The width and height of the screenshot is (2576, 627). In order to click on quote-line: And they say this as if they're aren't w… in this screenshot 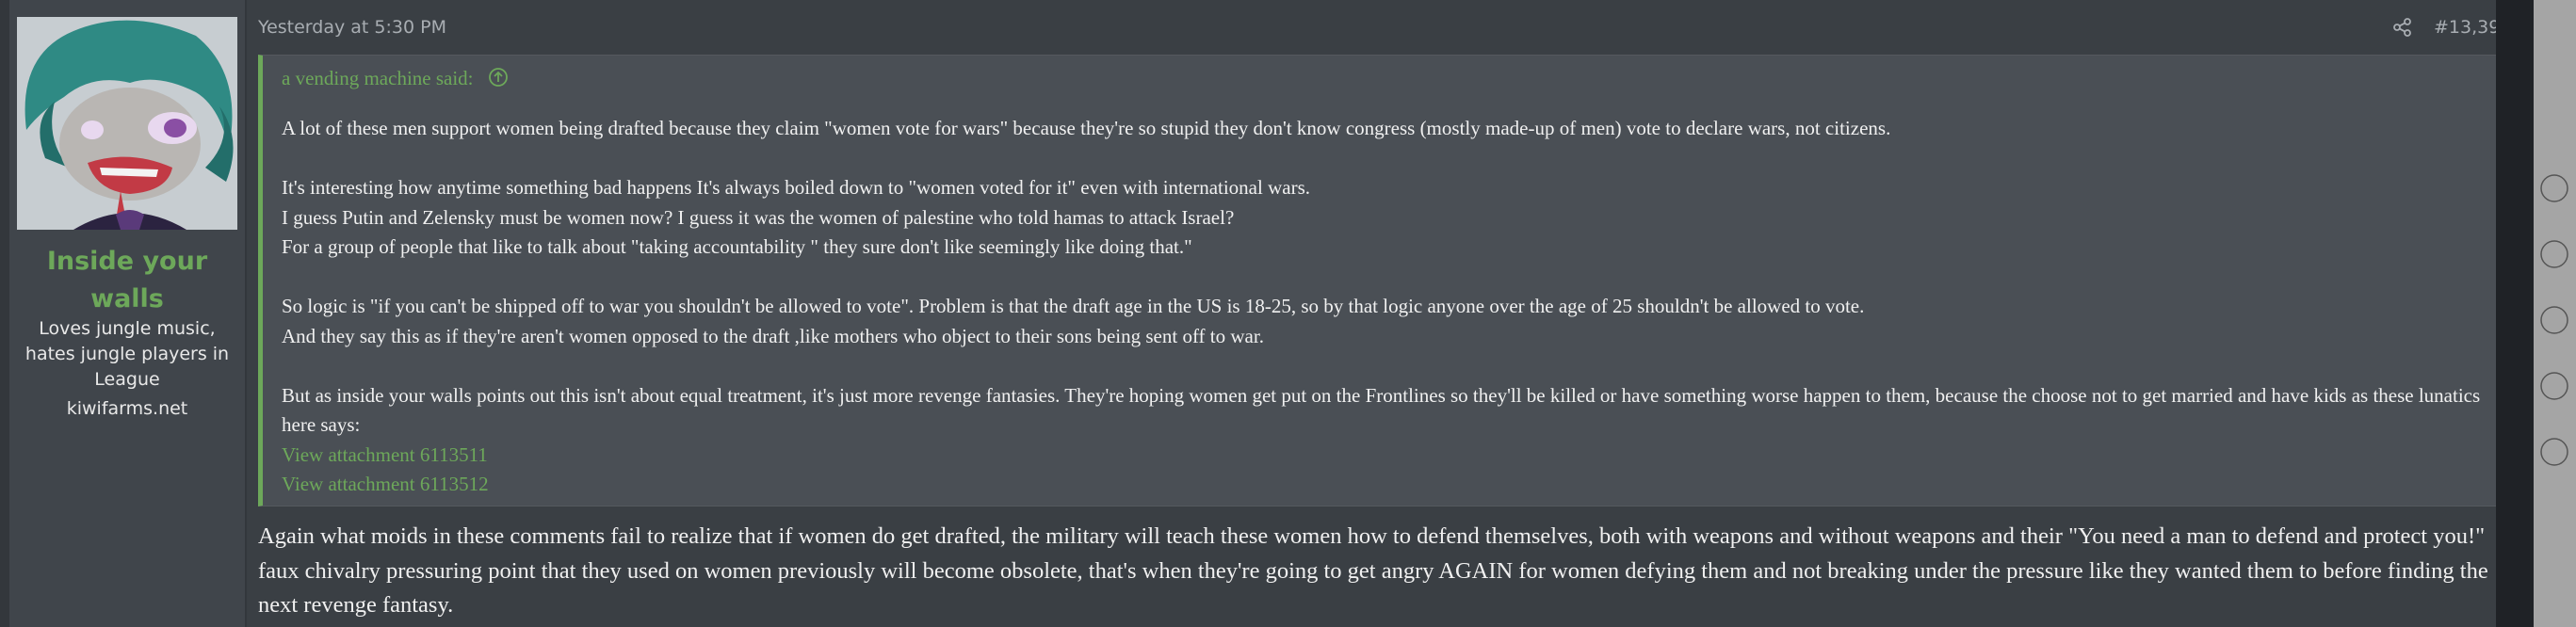, I will do `click(773, 335)`.